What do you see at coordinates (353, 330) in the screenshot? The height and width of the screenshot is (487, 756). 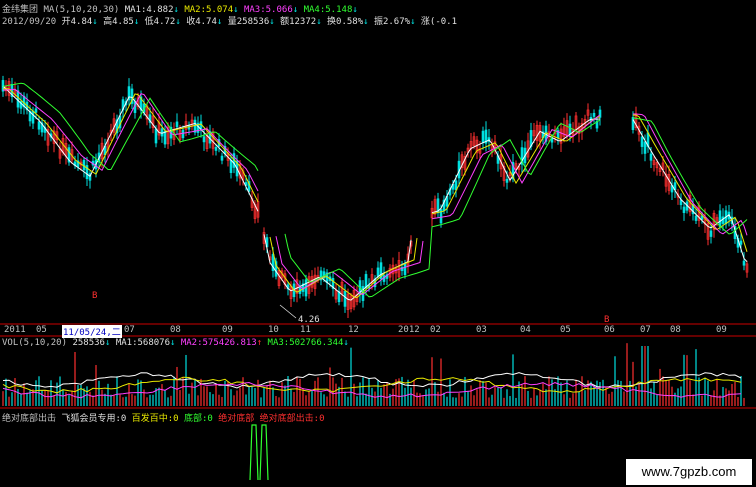 I see `date-axis-label: 12` at bounding box center [353, 330].